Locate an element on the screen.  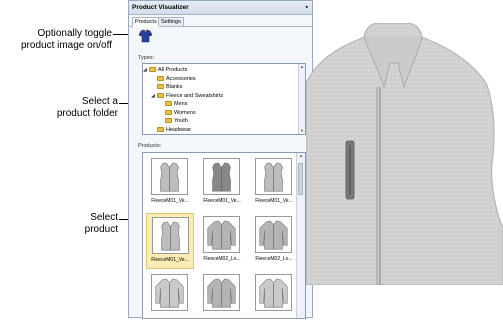
tree-item-label: Fleece and Sweatshirts is located at coordinates (195, 95).